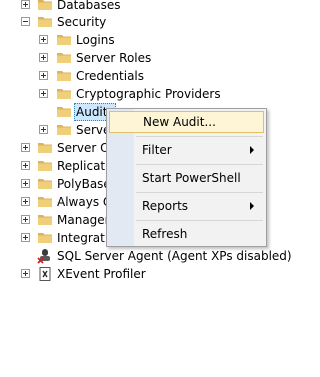 This screenshot has width=320, height=377. What do you see at coordinates (82, 22) in the screenshot?
I see `tree-label: Security` at bounding box center [82, 22].